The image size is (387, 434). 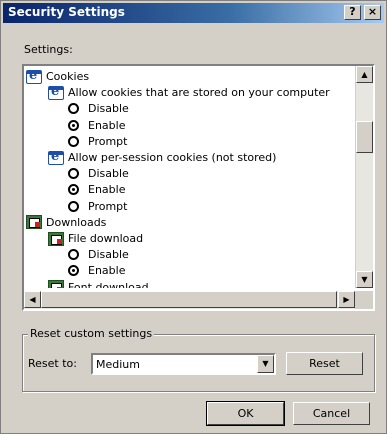 I want to click on cancel-button: Cancel, so click(x=331, y=413).